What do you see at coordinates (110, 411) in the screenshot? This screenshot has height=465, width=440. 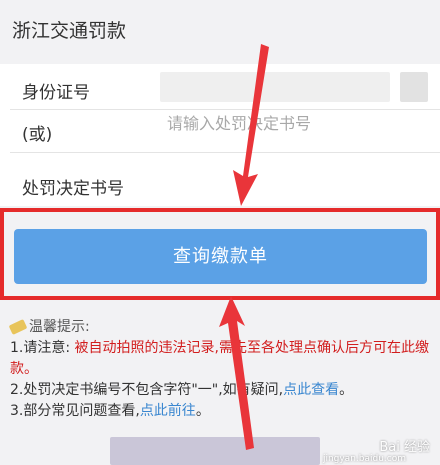 I see `tip-item-3: 3.部分常见问题查看,点此前往。` at bounding box center [110, 411].